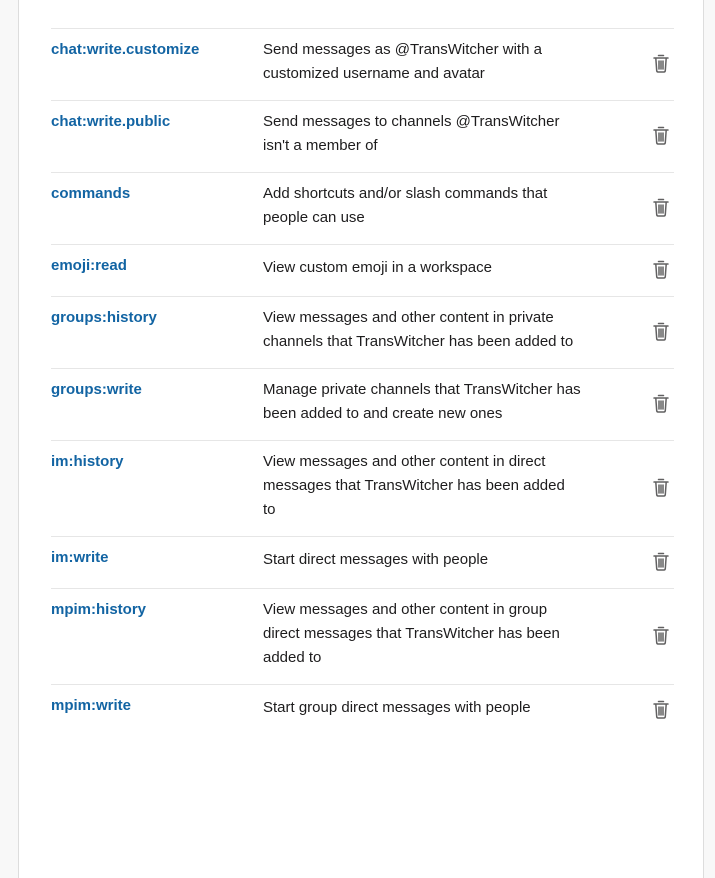 The height and width of the screenshot is (878, 715). What do you see at coordinates (91, 193) in the screenshot?
I see `scope-name: commands` at bounding box center [91, 193].